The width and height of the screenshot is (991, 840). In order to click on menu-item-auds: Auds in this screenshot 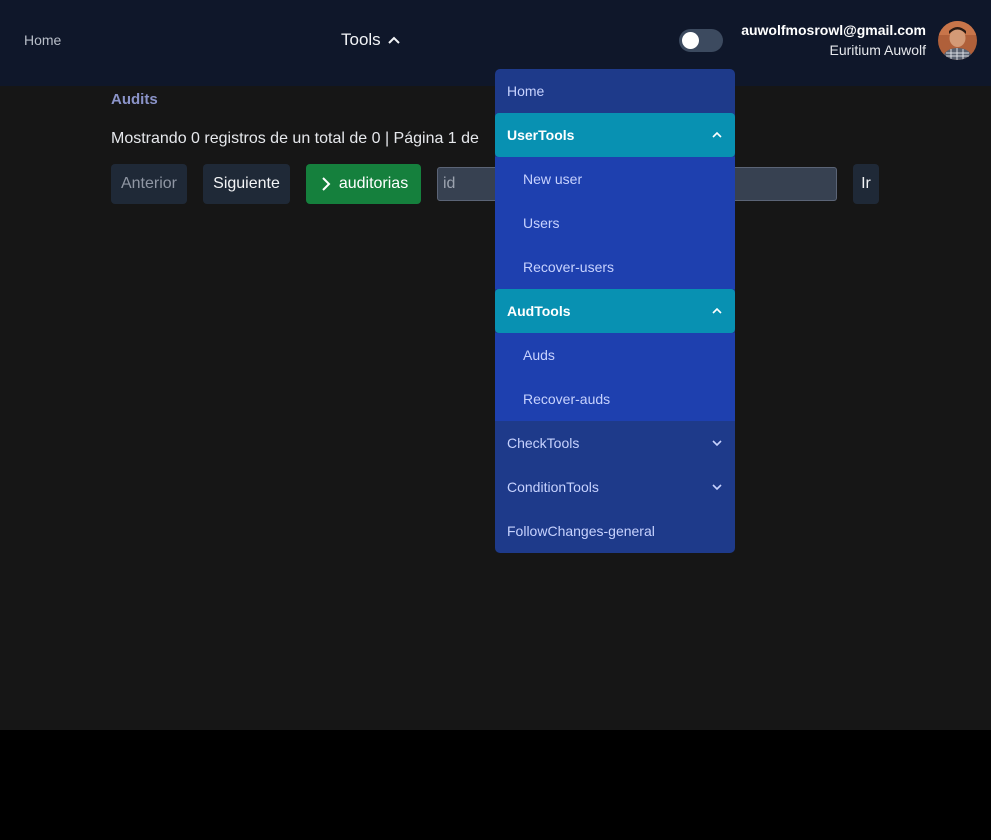, I will do `click(615, 355)`.